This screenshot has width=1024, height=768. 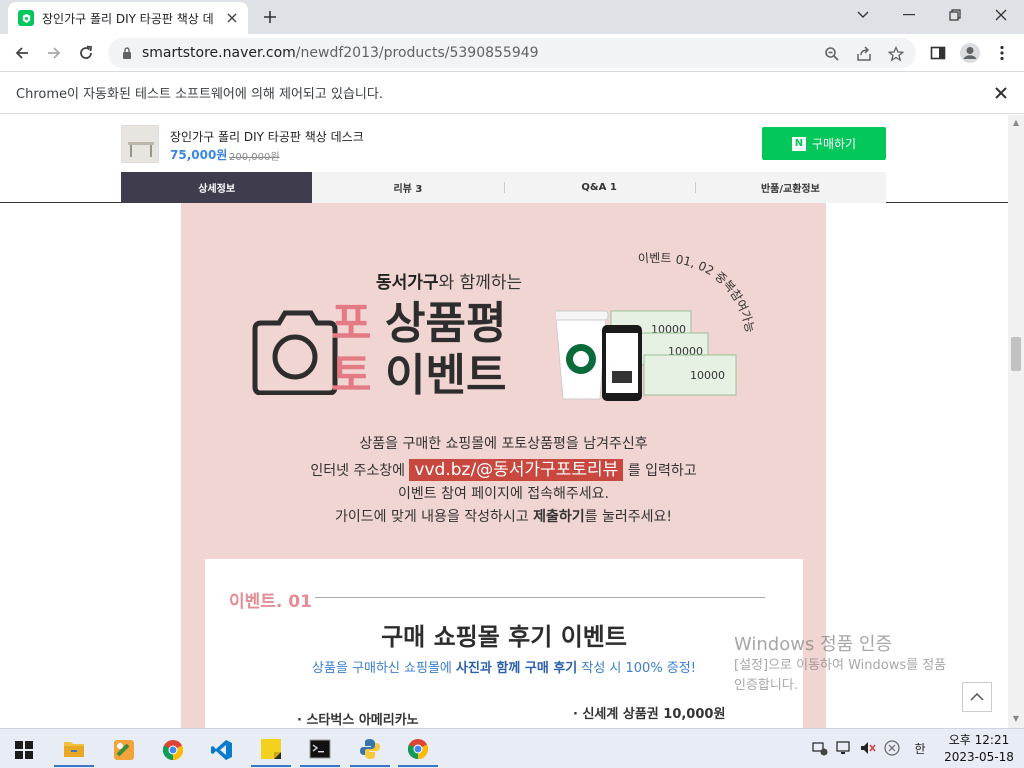 I want to click on vscode-icon, so click(x=222, y=750).